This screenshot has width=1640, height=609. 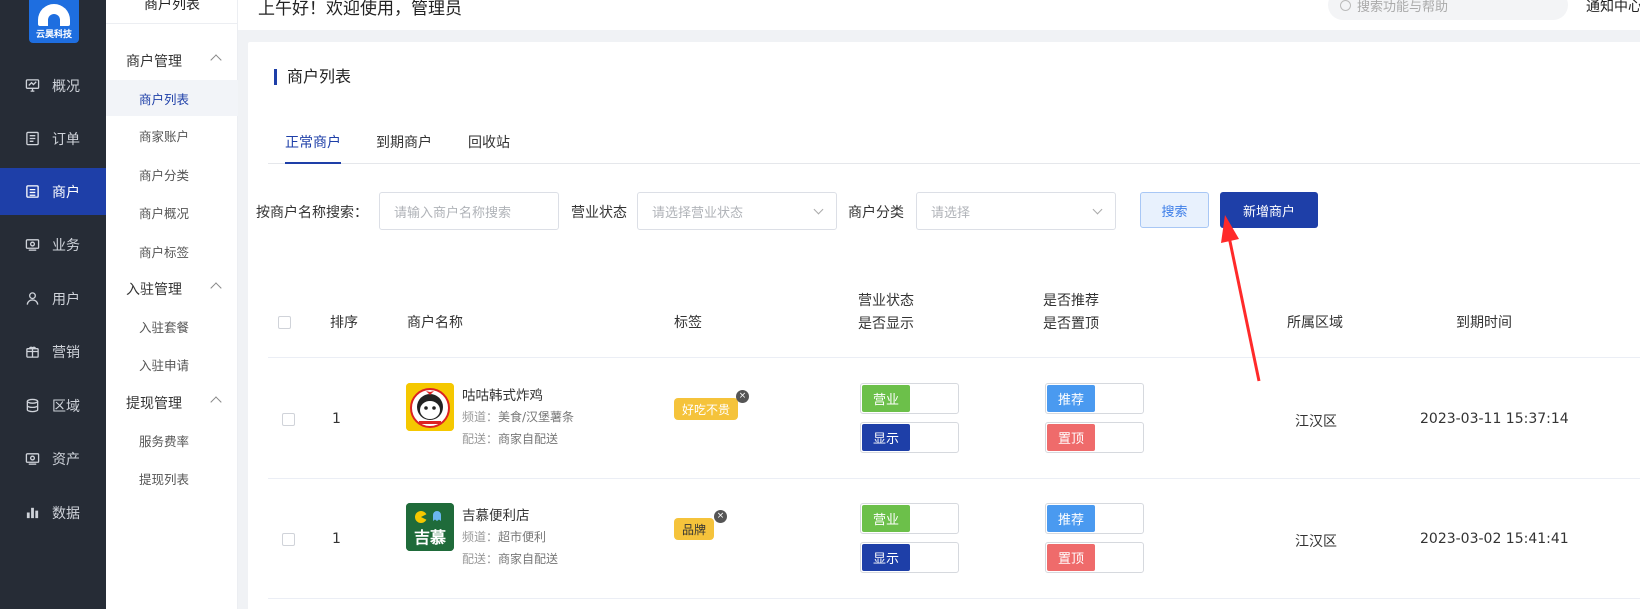 What do you see at coordinates (1403, 7) in the screenshot?
I see `global-search-placeholder: 搜索功能与帮助` at bounding box center [1403, 7].